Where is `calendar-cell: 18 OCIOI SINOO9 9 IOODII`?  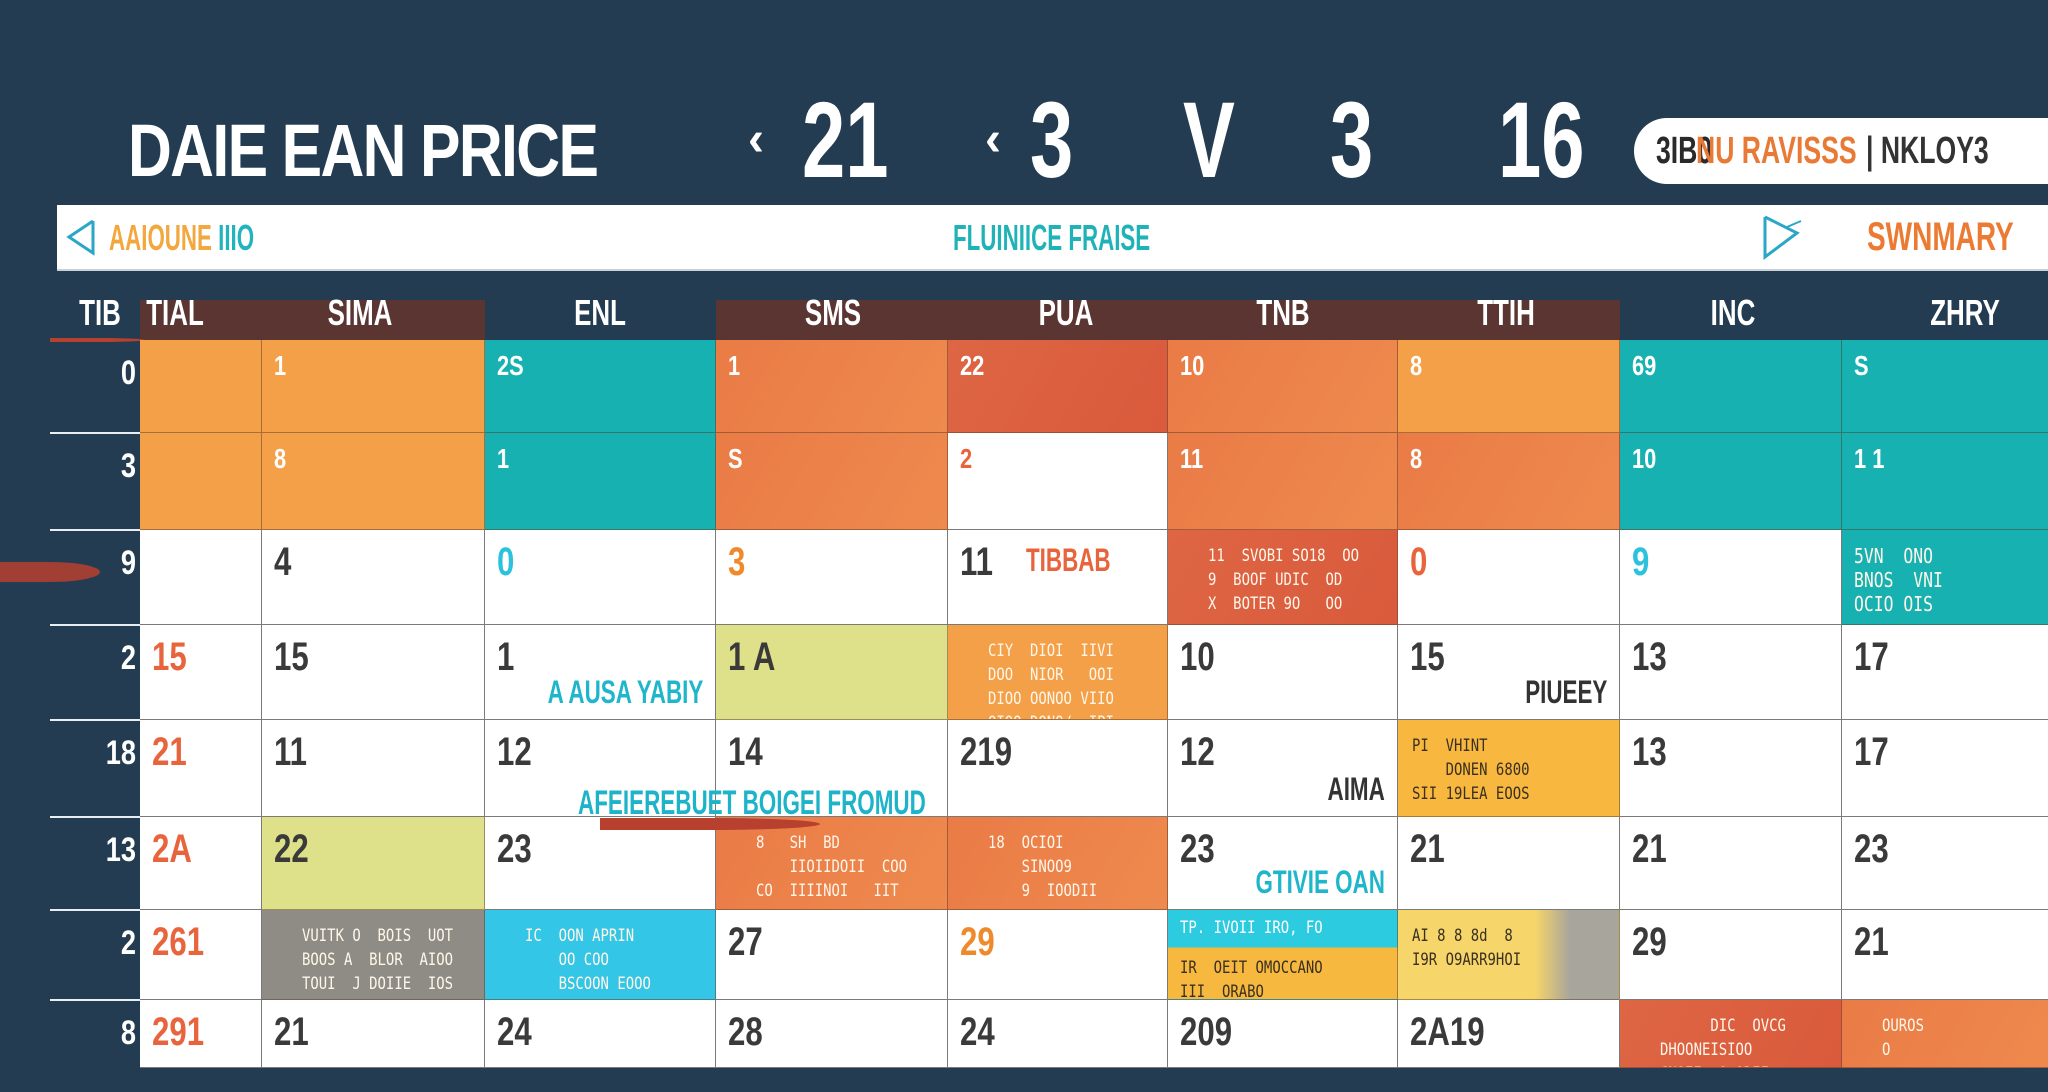 calendar-cell: 18 OCIOI SINOO9 9 IOODII is located at coordinates (1058, 863).